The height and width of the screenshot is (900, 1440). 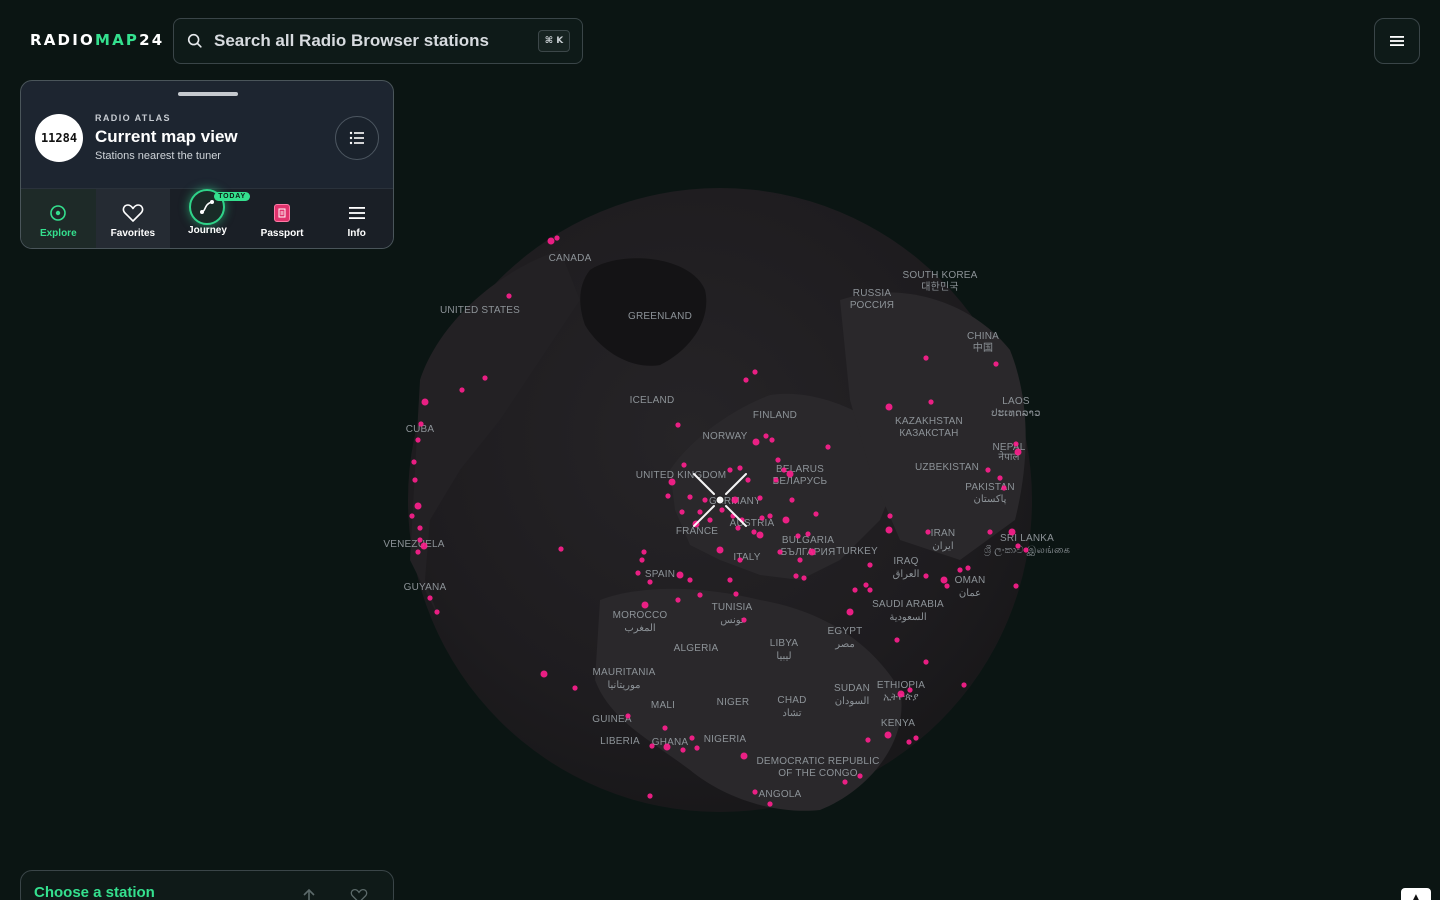 What do you see at coordinates (133, 218) in the screenshot?
I see `tab-favorites: Favorites` at bounding box center [133, 218].